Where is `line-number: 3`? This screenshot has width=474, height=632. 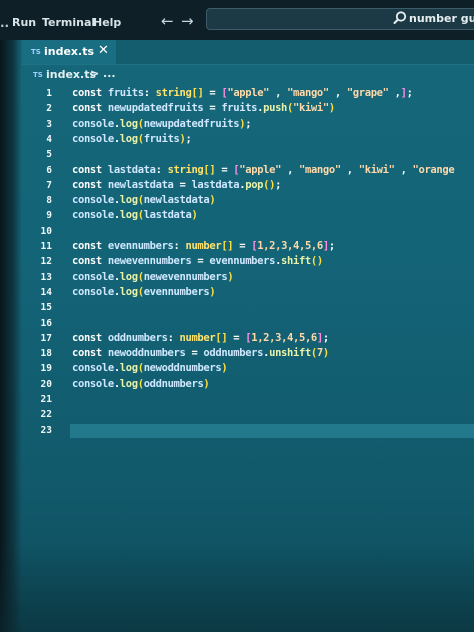 line-number: 3 is located at coordinates (49, 124).